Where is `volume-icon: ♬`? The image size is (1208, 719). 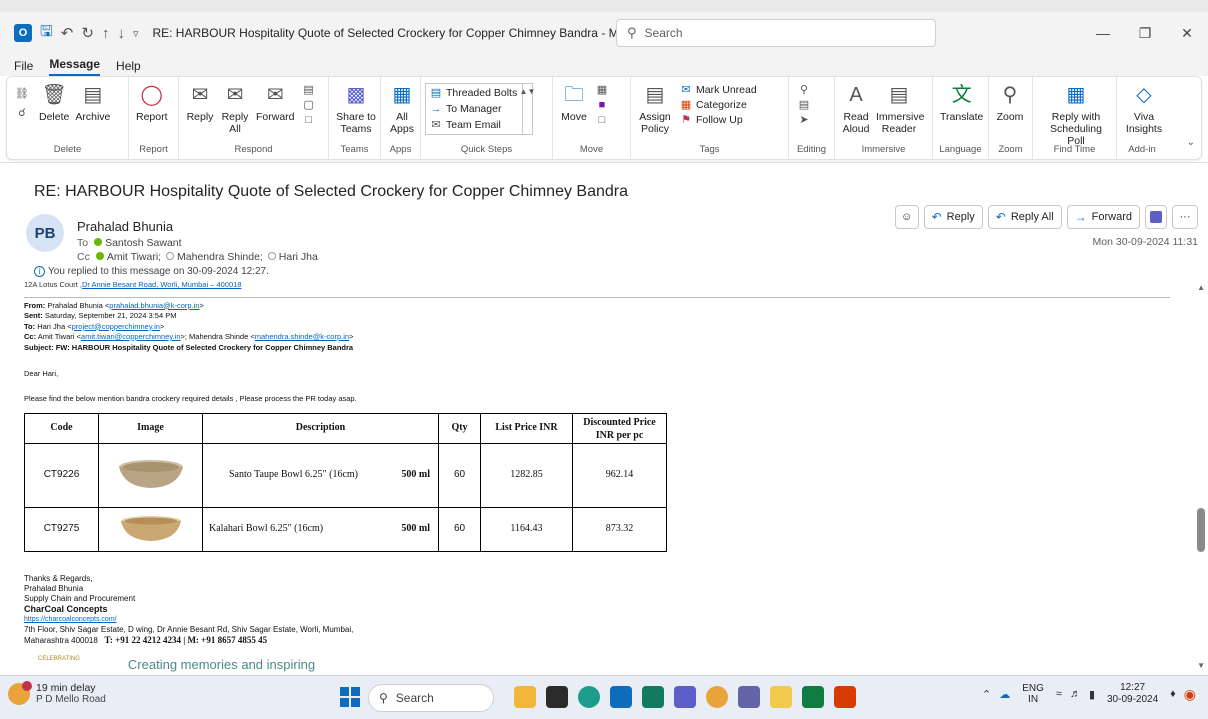 volume-icon: ♬ is located at coordinates (1075, 694).